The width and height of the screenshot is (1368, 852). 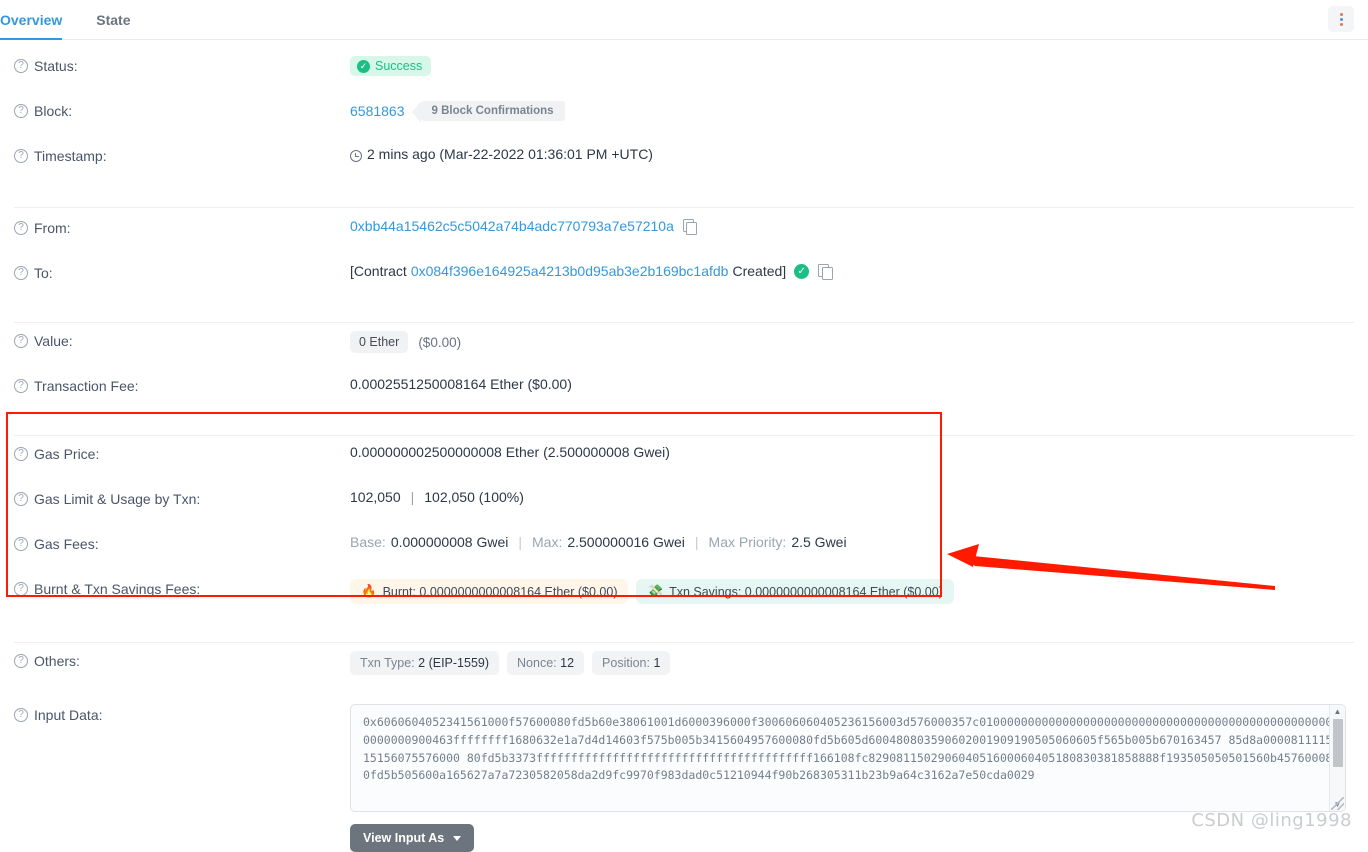 What do you see at coordinates (182, 227) in the screenshot?
I see `row-from-label: ? From:` at bounding box center [182, 227].